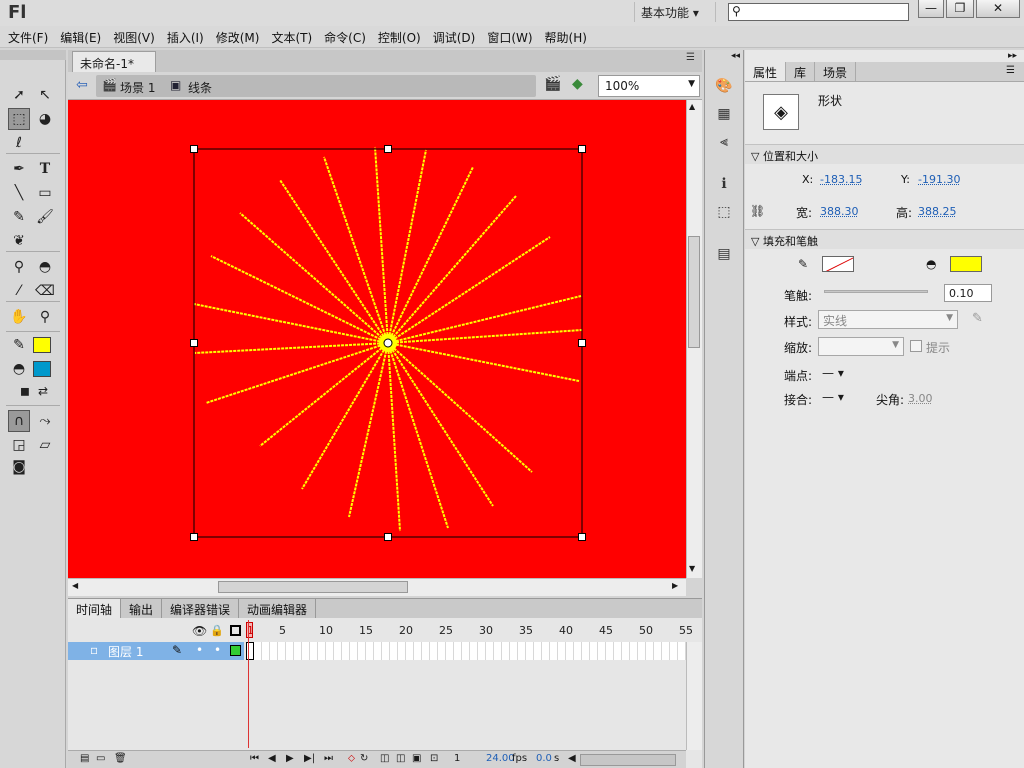 This screenshot has height=768, width=1024. What do you see at coordinates (466, 684) in the screenshot?
I see `frame-grid` at bounding box center [466, 684].